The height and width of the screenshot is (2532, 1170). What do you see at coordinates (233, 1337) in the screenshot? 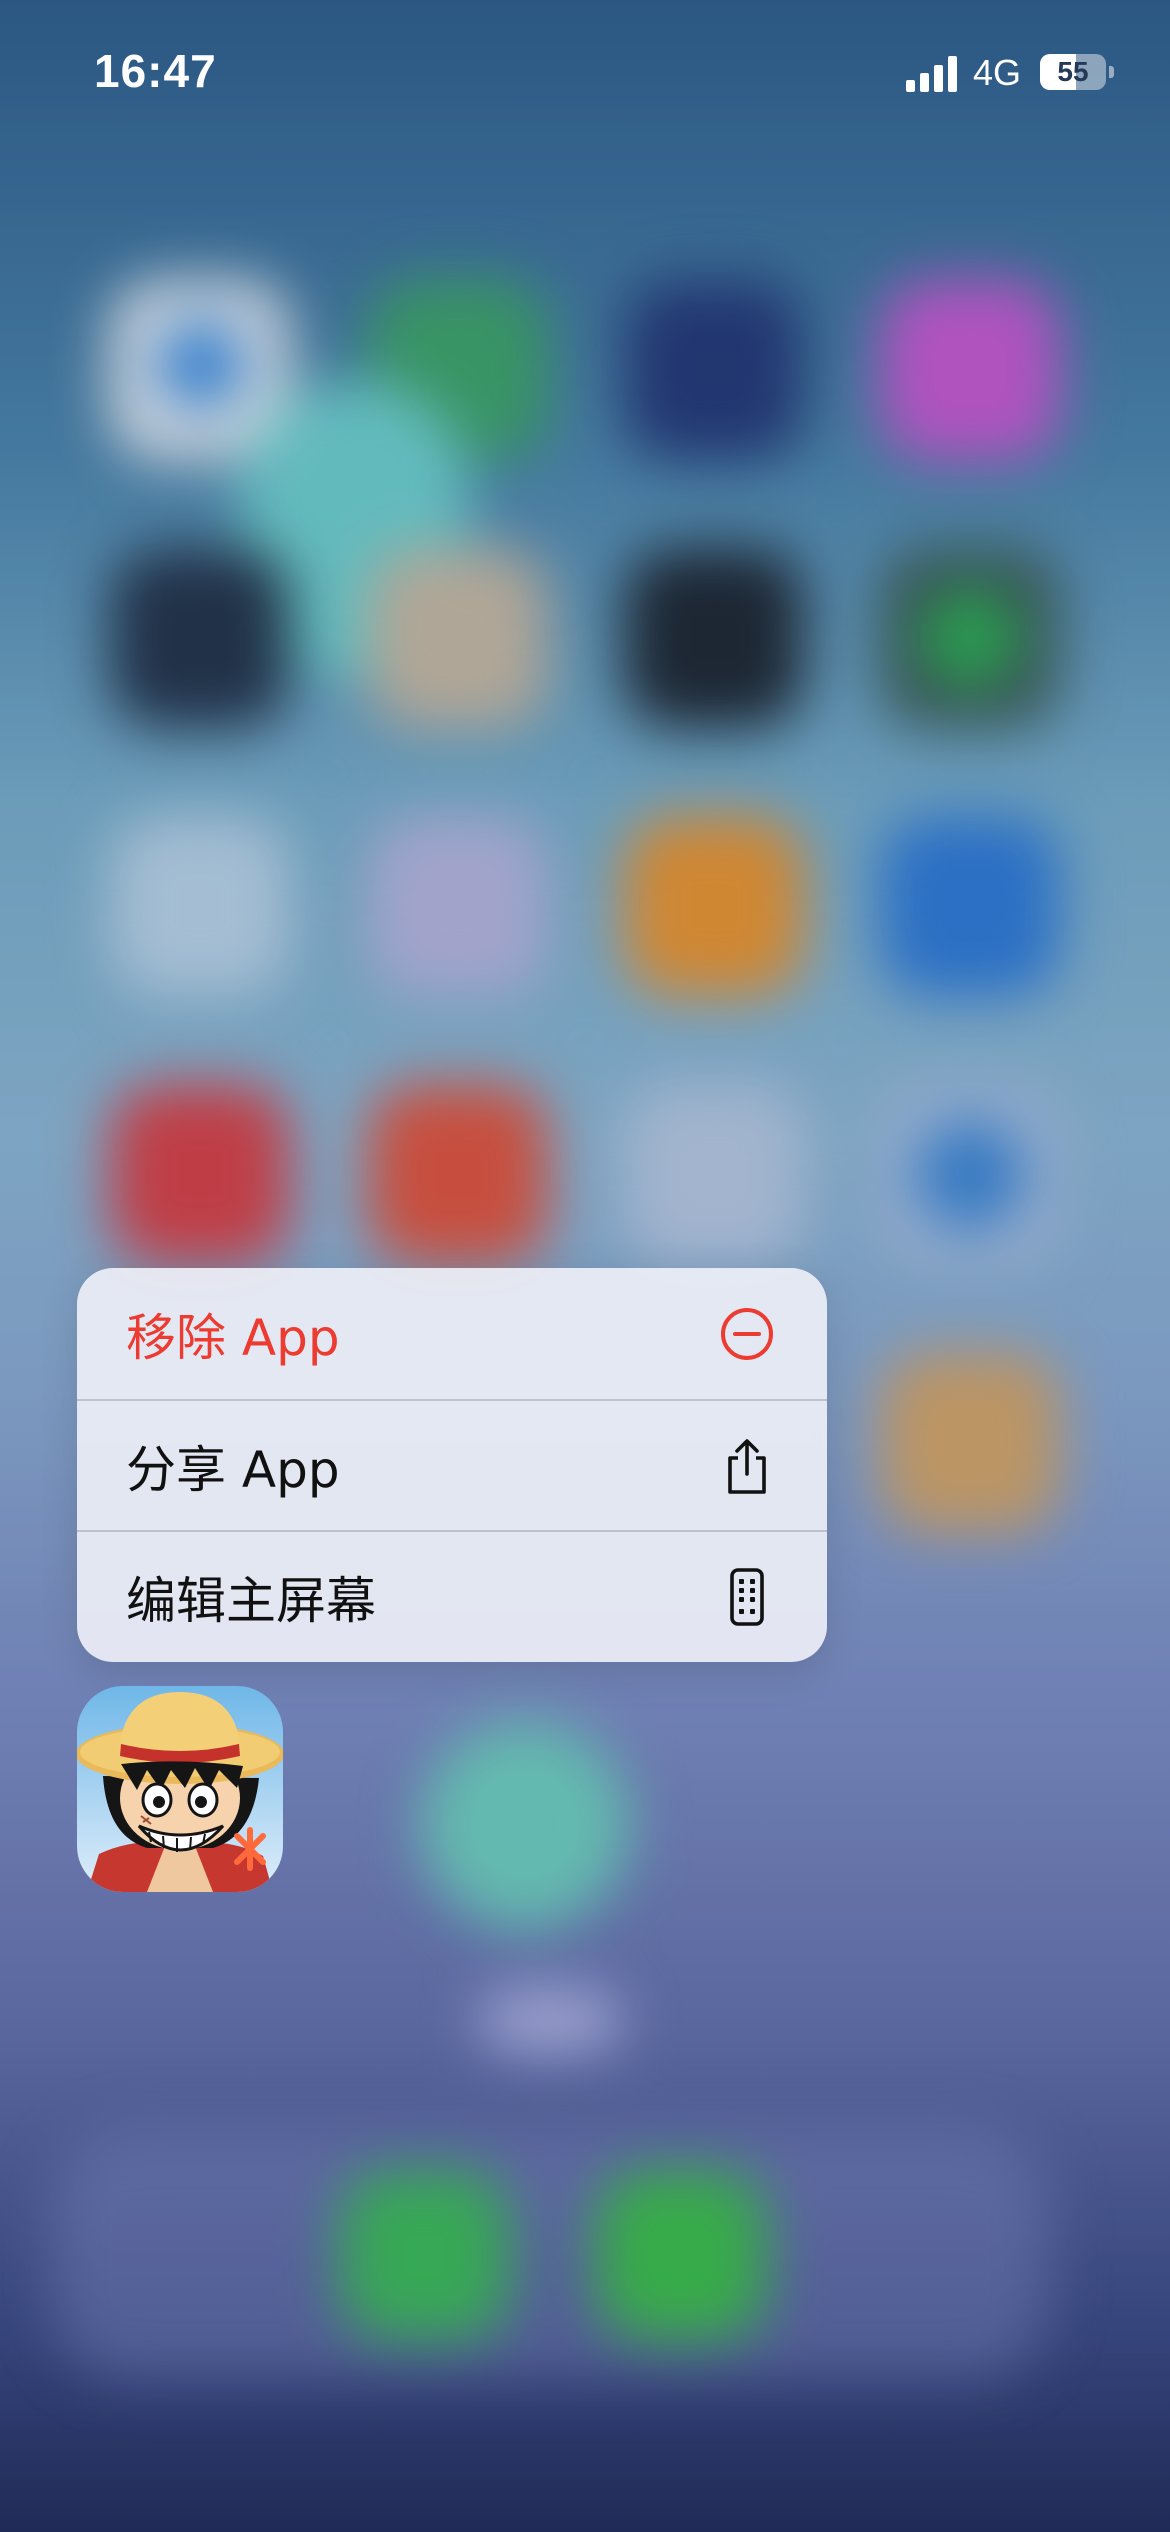
I see `menu-item-label: 移除 App` at bounding box center [233, 1337].